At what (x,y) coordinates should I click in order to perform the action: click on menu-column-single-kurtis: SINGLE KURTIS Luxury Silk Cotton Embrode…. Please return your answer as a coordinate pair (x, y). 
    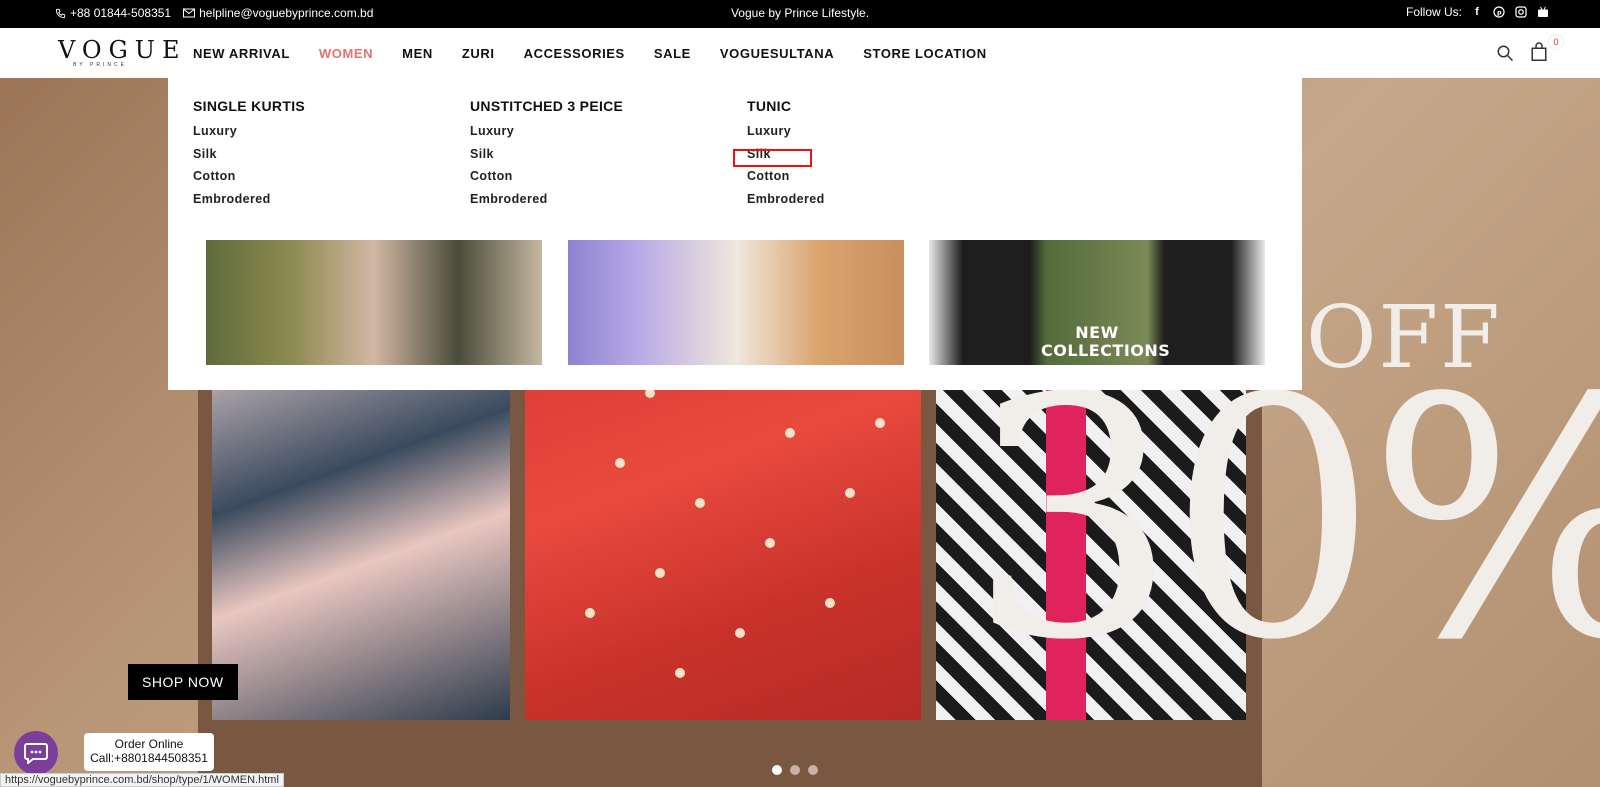
    Looking at the image, I should click on (249, 156).